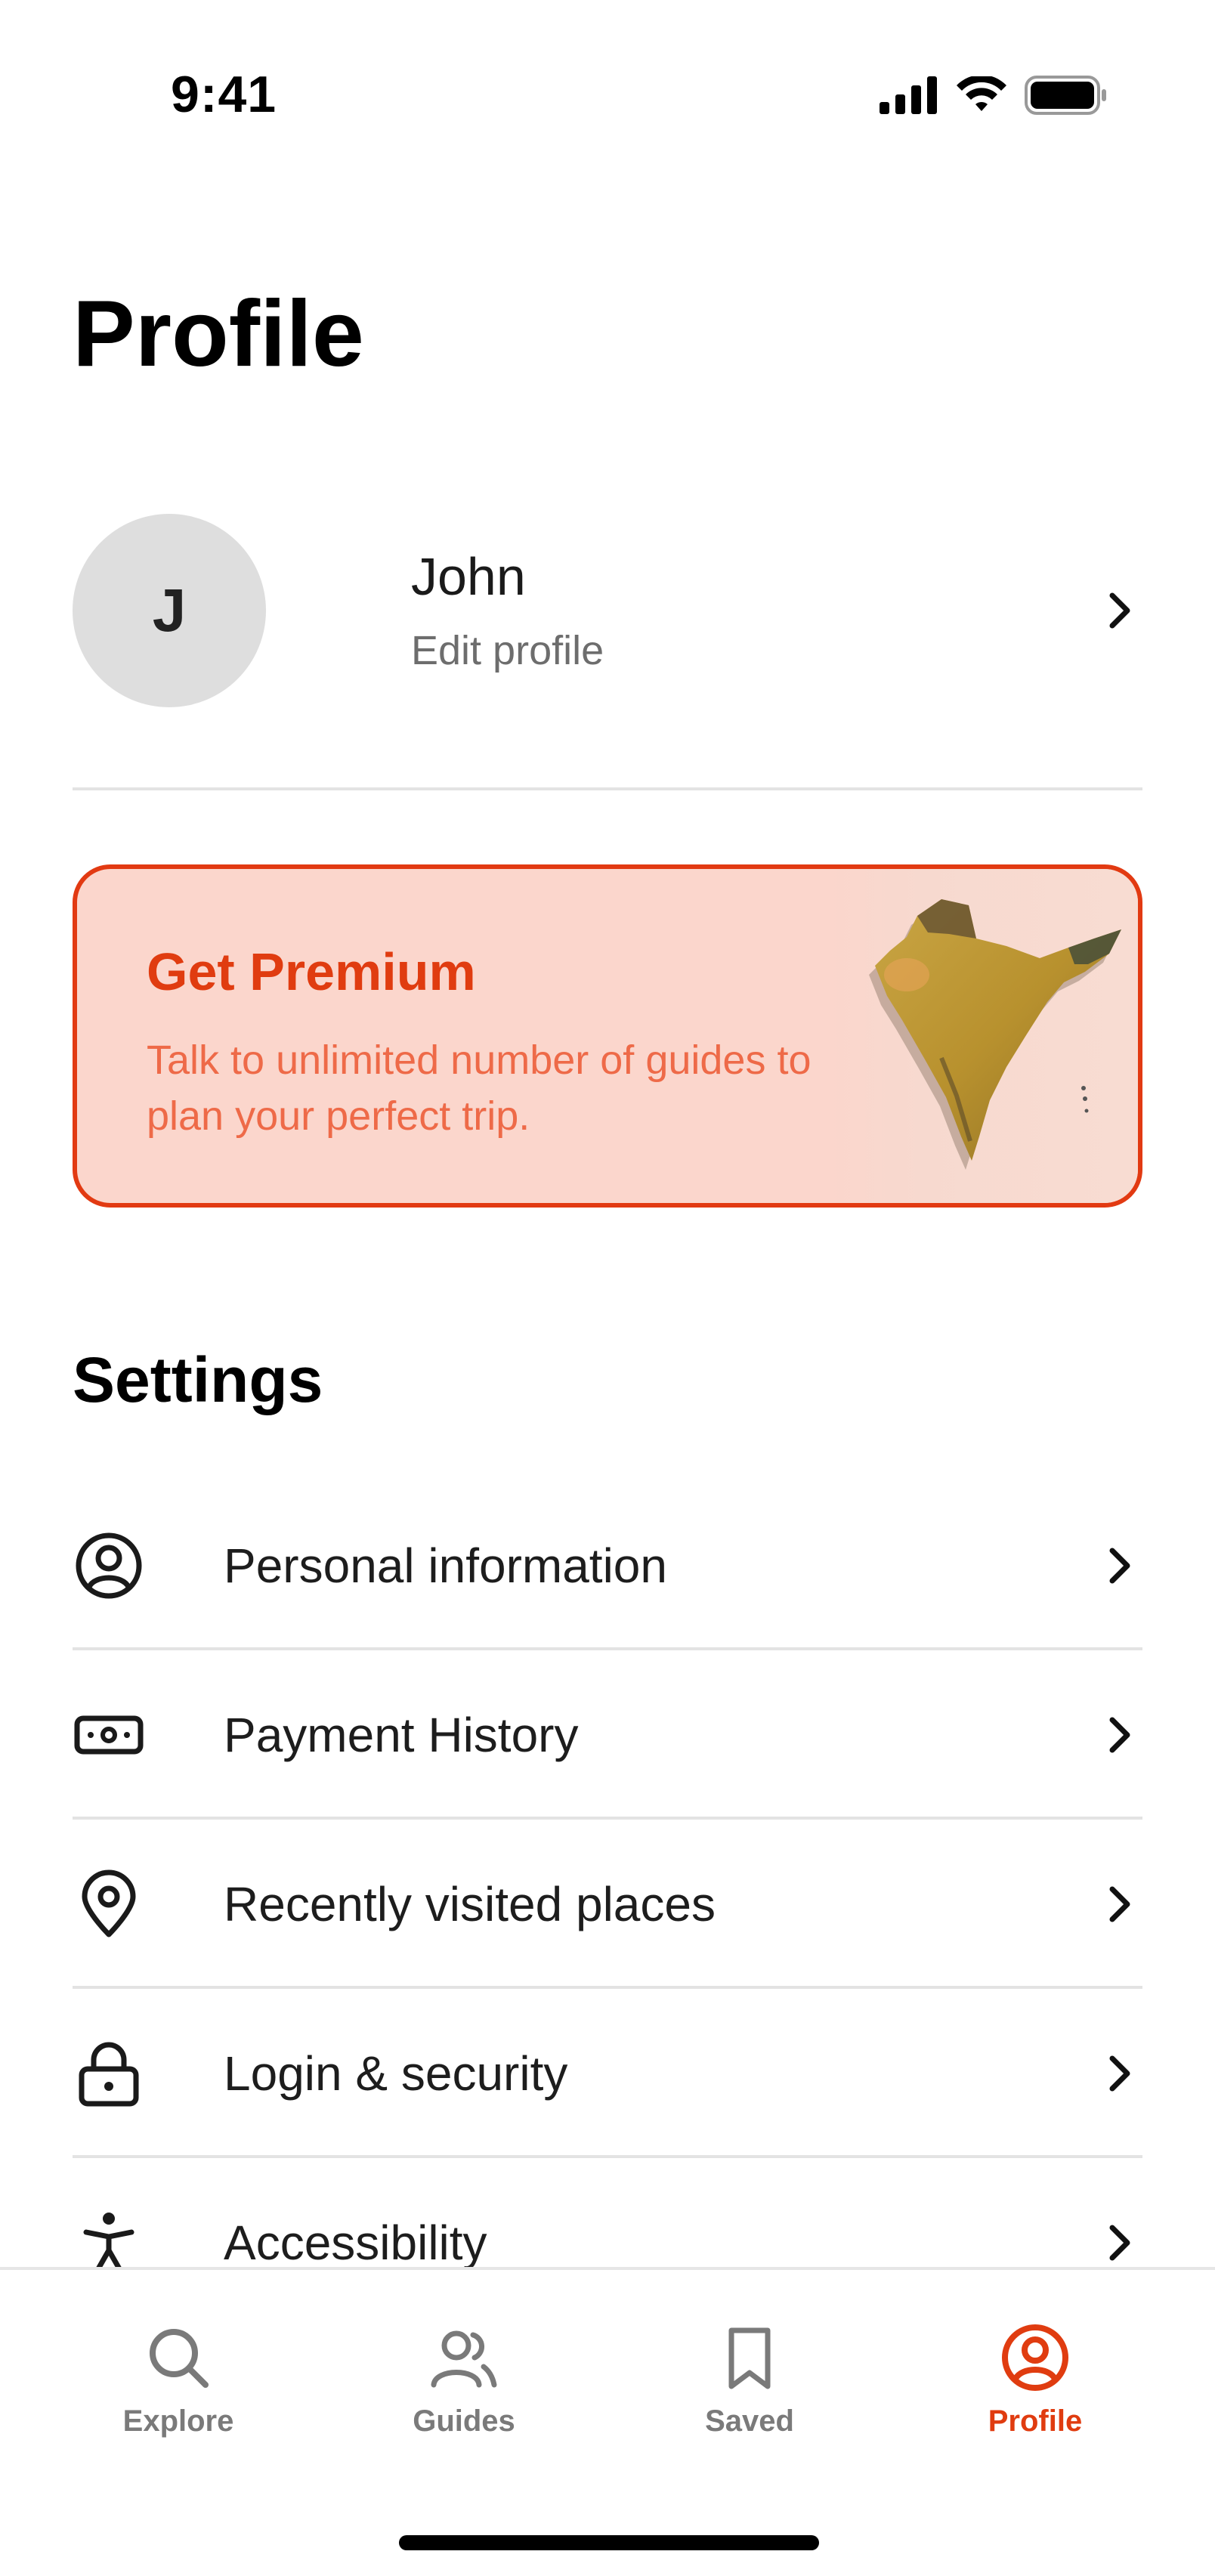 The height and width of the screenshot is (2576, 1215). What do you see at coordinates (402, 1735) in the screenshot?
I see `settings-item-label: Payment History` at bounding box center [402, 1735].